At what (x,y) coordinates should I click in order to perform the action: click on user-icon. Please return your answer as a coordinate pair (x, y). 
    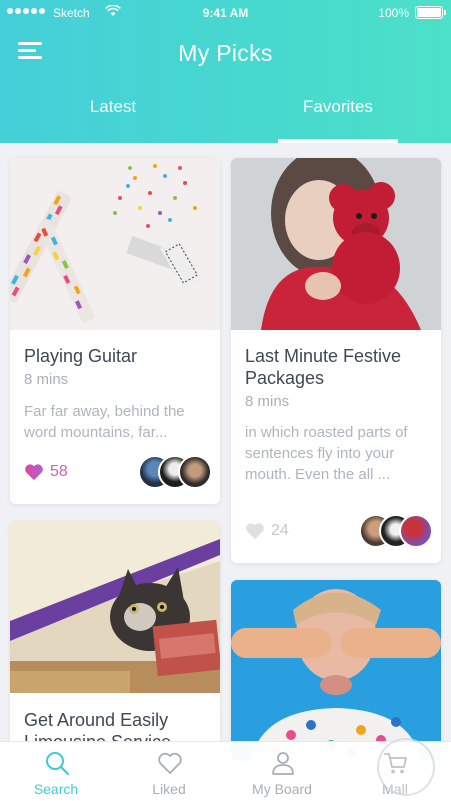
    Looking at the image, I should click on (283, 763).